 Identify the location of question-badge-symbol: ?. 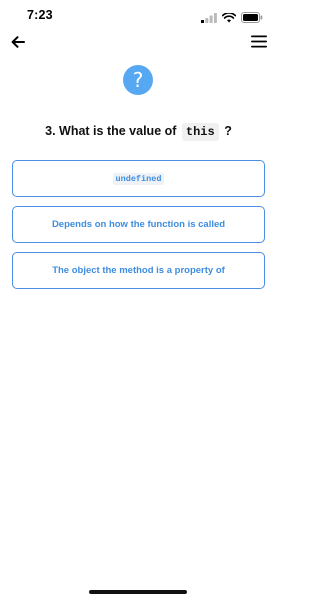
(138, 80).